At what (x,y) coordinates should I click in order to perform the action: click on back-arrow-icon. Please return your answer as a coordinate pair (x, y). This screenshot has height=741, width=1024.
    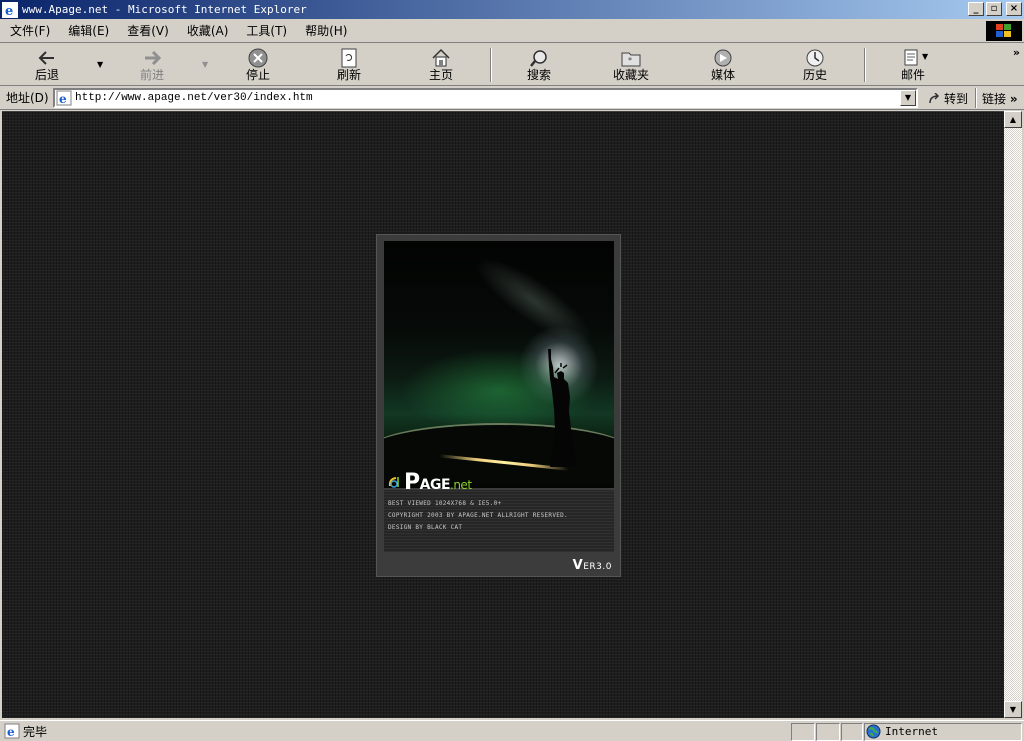
    Looking at the image, I should click on (47, 58).